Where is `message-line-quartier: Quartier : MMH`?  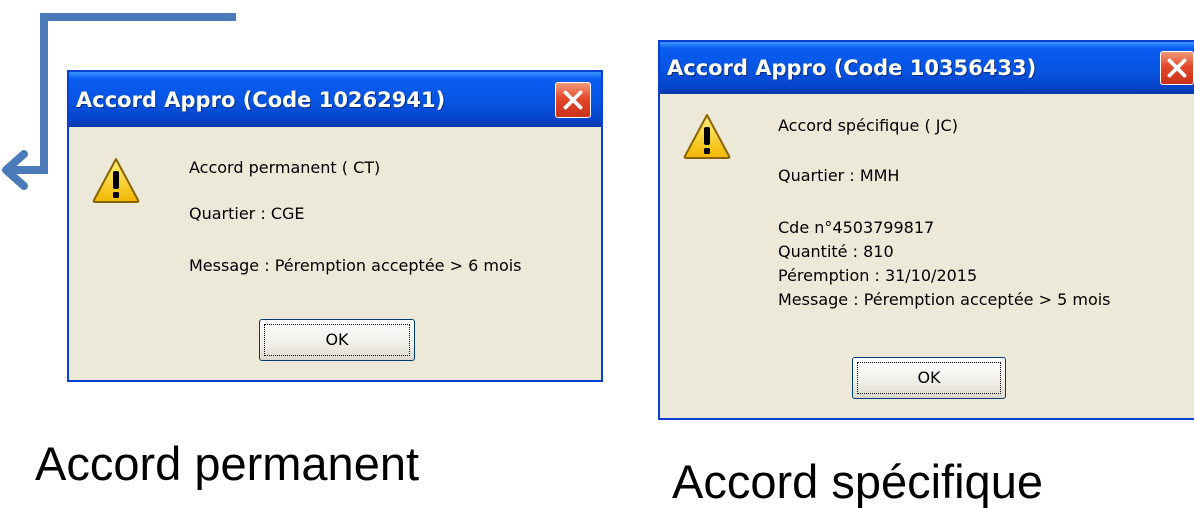 message-line-quartier: Quartier : MMH is located at coordinates (839, 175).